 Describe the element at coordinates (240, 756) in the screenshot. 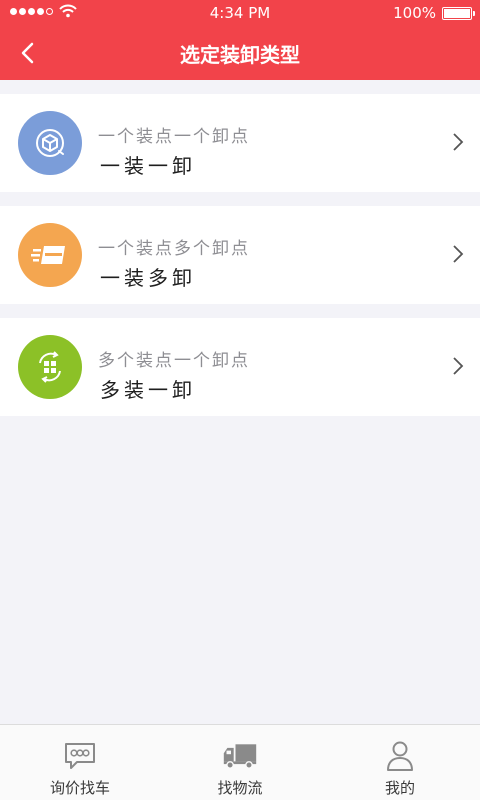

I see `truck-icon` at that location.